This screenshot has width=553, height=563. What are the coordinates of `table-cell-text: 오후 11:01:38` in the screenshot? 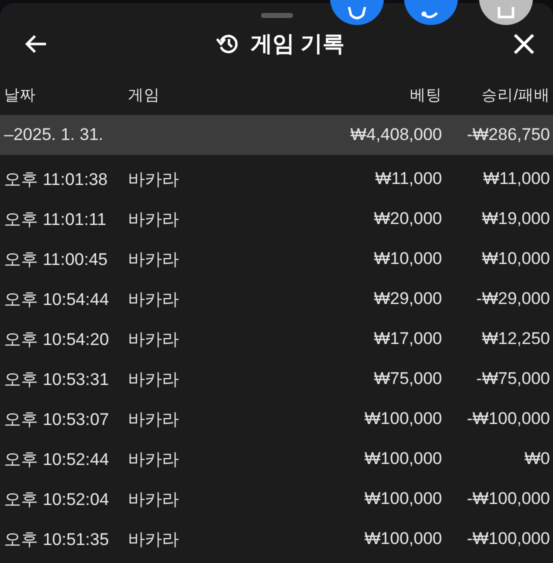 It's located at (56, 179).